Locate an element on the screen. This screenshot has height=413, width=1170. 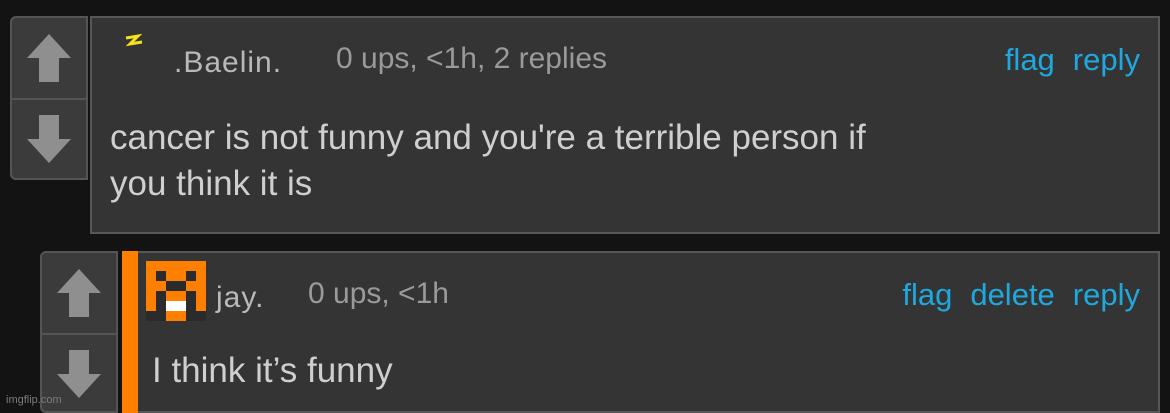
comment-username: .Baelin. is located at coordinates (228, 63).